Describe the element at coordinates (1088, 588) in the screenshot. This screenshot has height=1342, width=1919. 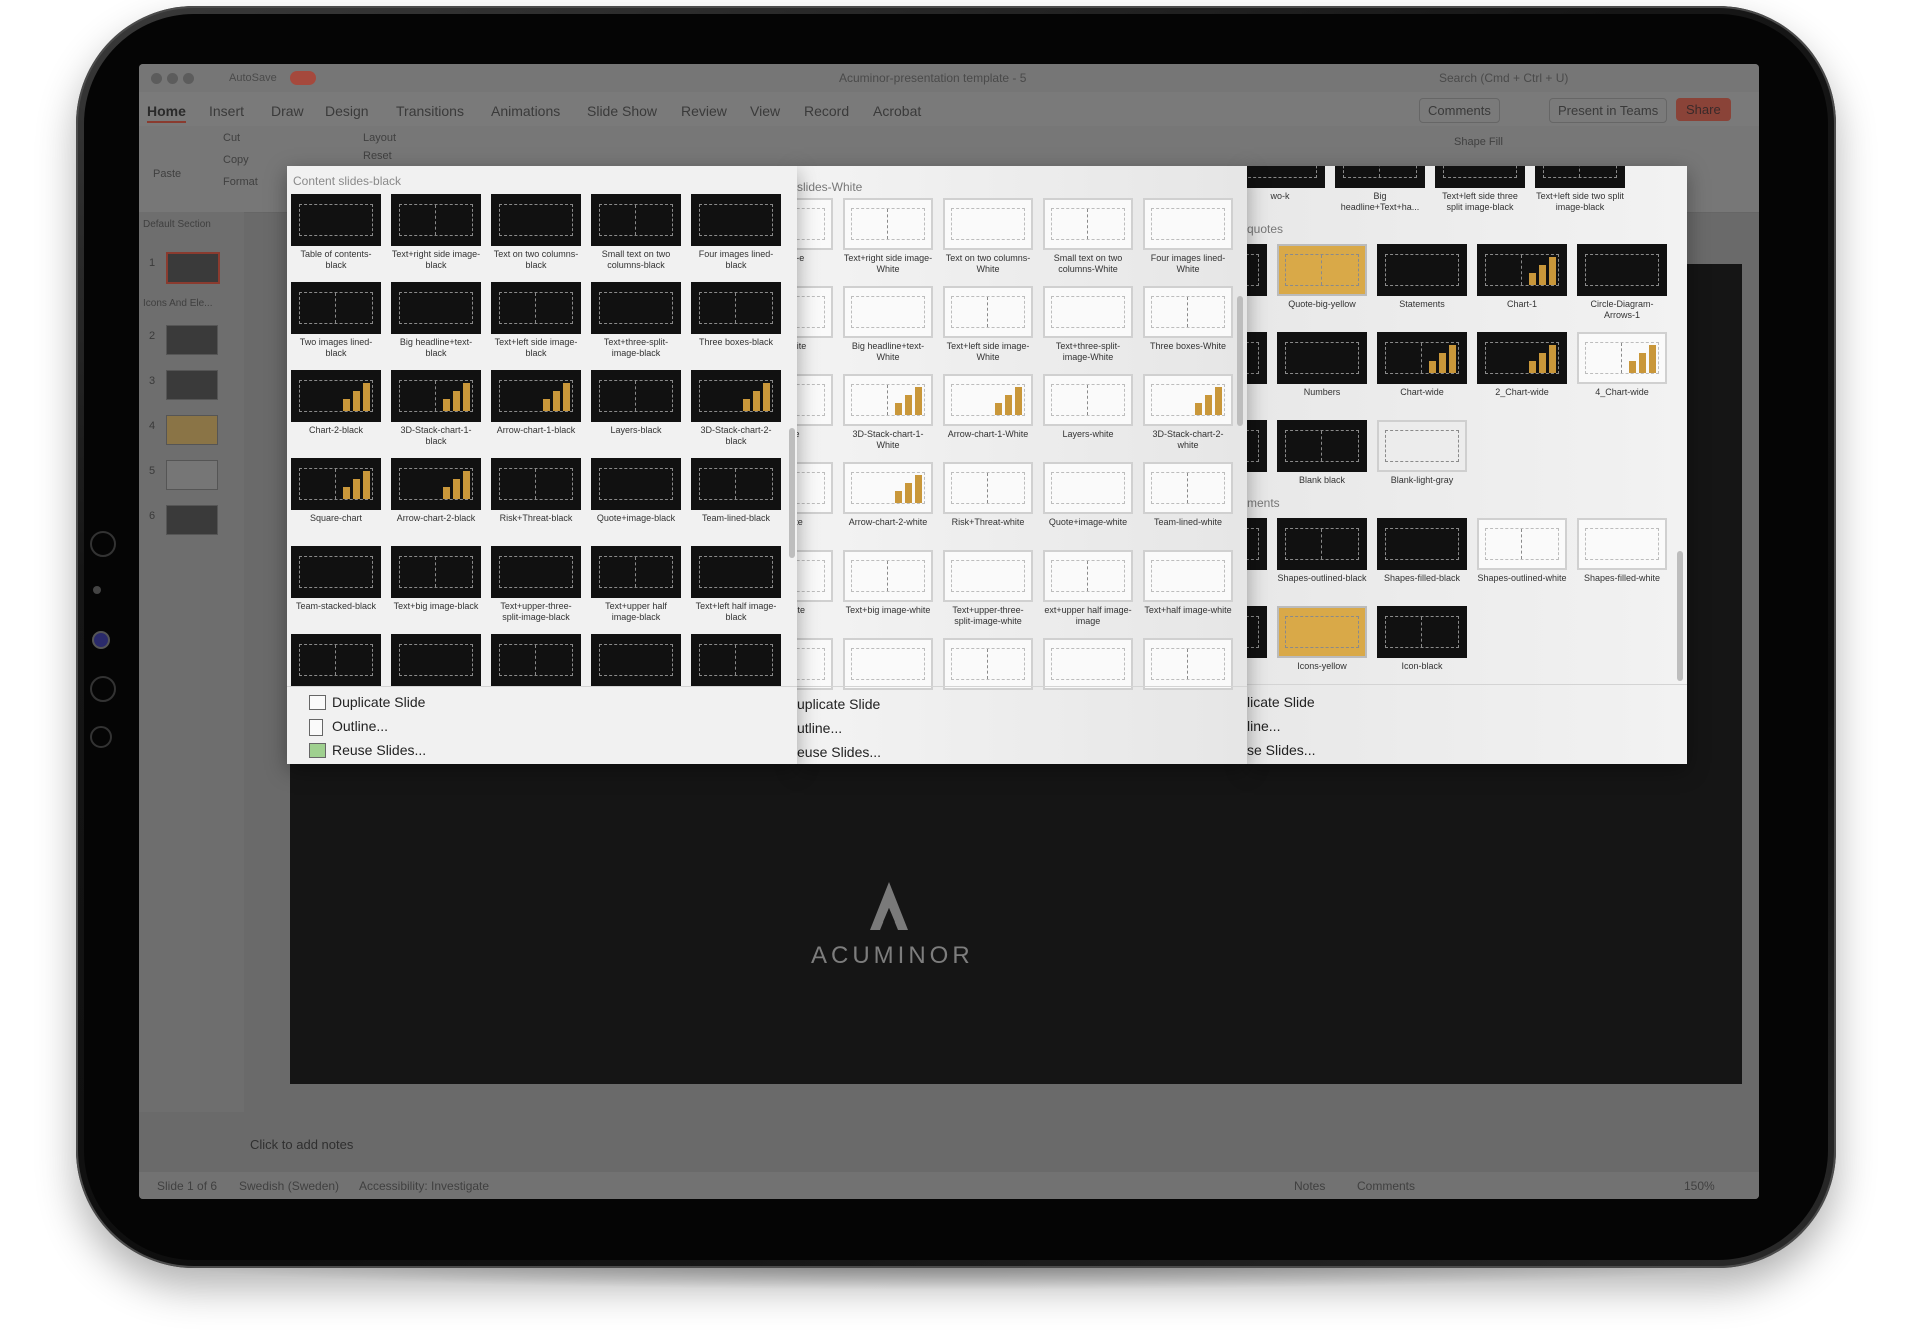
I see `layout-thumbnail: ext+upper half image-image` at that location.